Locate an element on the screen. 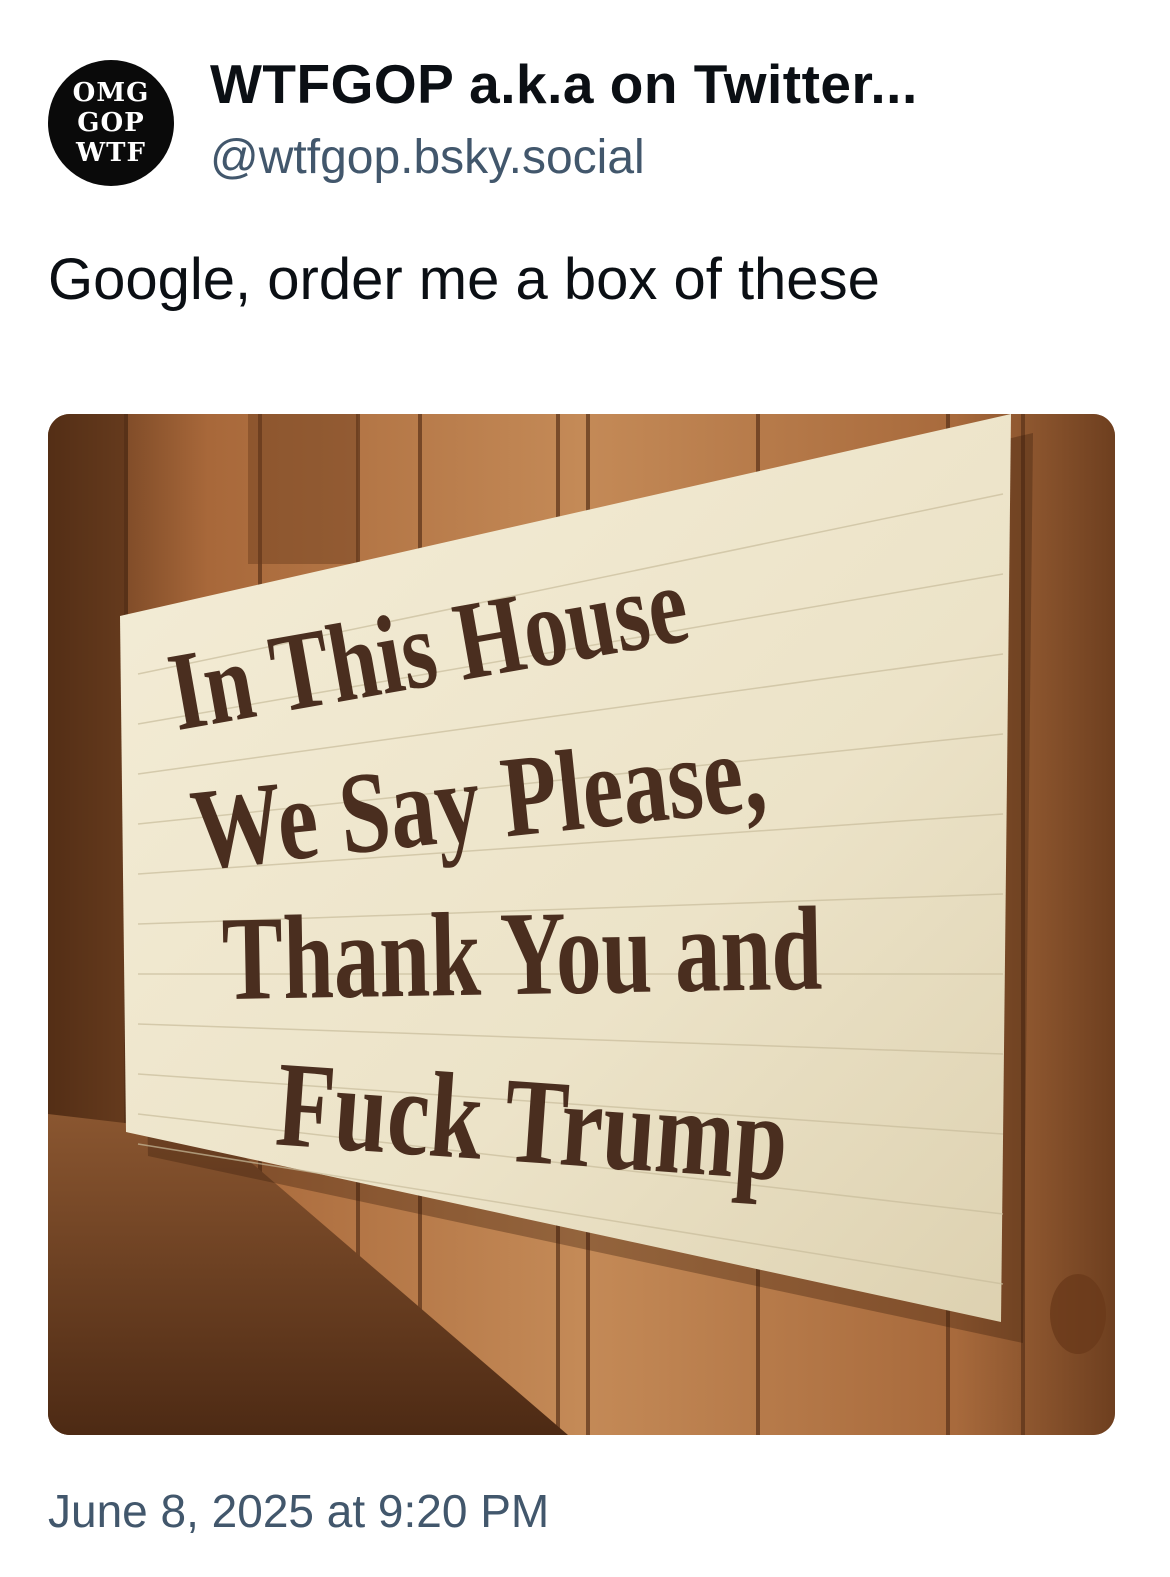 The height and width of the screenshot is (1577, 1170). avatar-text-gop: GOP is located at coordinates (111, 123).